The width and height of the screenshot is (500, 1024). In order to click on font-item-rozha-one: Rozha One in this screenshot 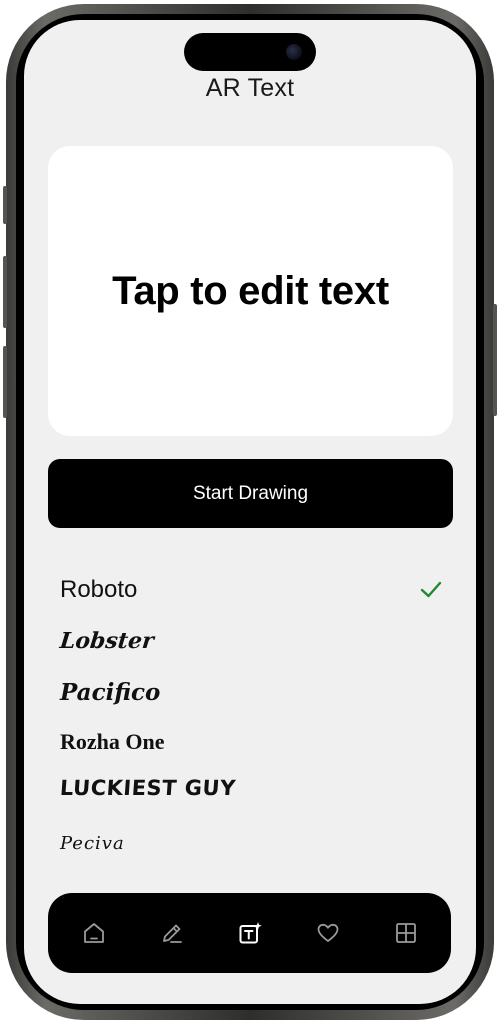, I will do `click(251, 742)`.